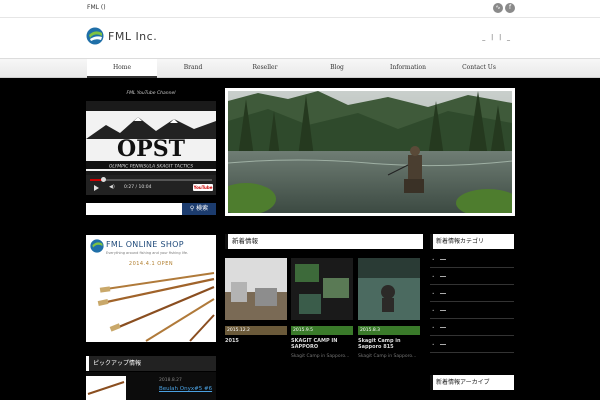 The image size is (600, 400). I want to click on video-banner-title: OPST, so click(151, 149).